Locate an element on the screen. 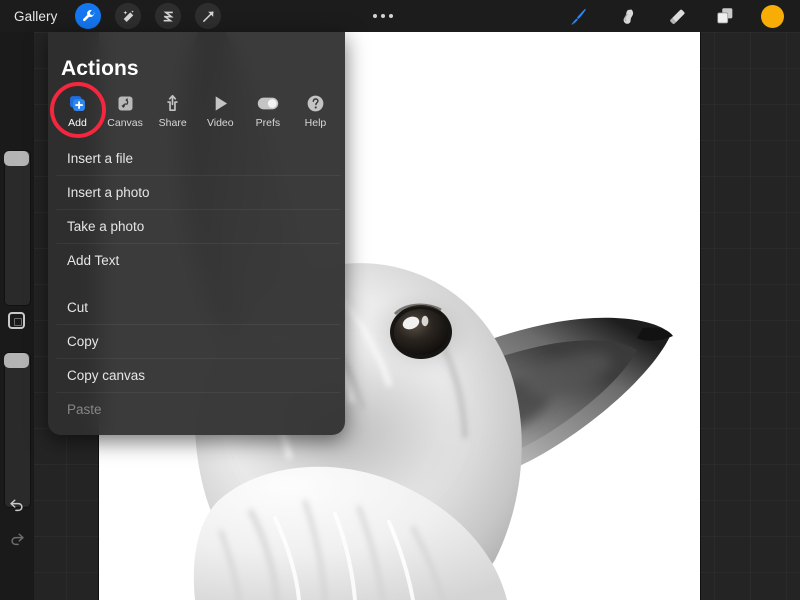  toolbar-right-group is located at coordinates (682, 16).